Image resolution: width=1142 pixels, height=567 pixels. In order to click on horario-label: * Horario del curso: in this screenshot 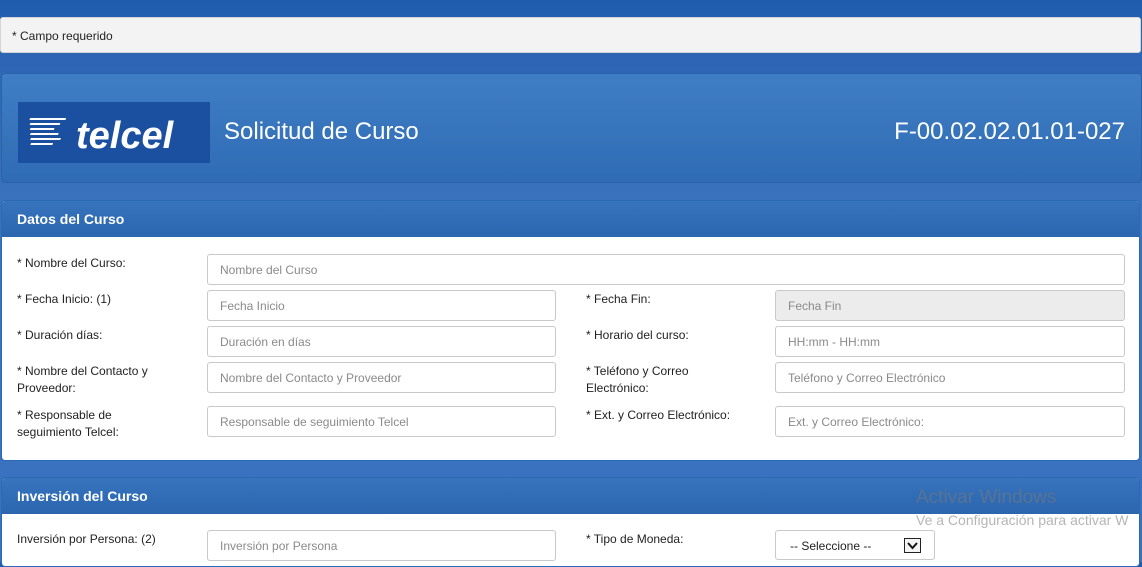, I will do `click(637, 335)`.